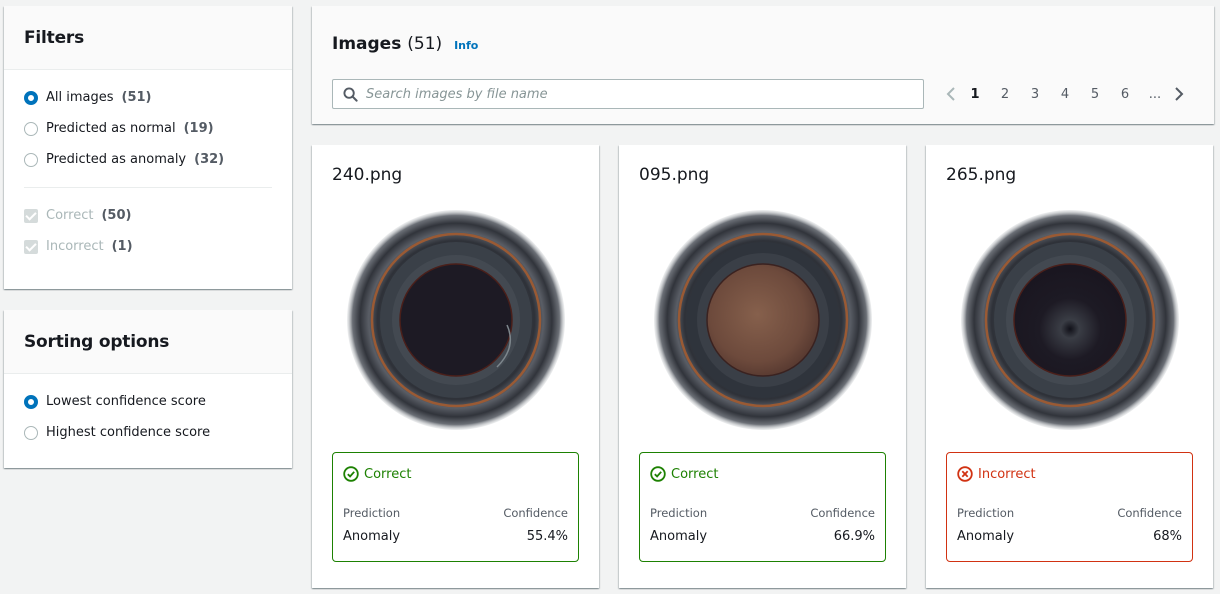 The image size is (1220, 594). What do you see at coordinates (981, 175) in the screenshot?
I see `image-file-name: 265.png` at bounding box center [981, 175].